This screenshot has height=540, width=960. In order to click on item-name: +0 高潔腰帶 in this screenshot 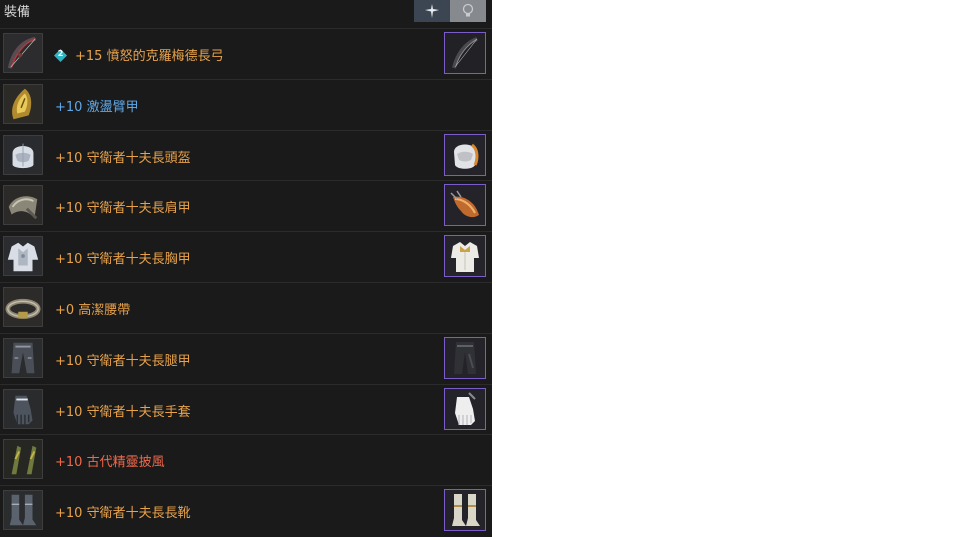, I will do `click(93, 310)`.